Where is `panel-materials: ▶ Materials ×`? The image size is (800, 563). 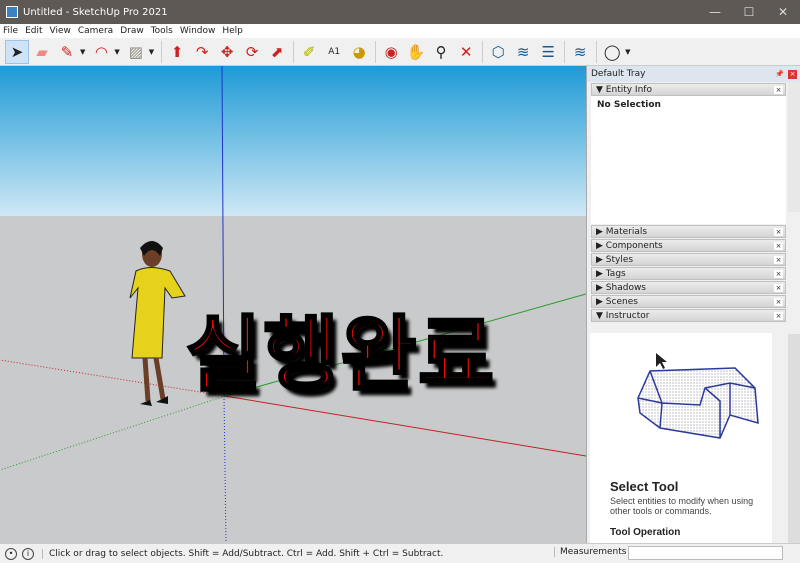
panel-materials: ▶ Materials × is located at coordinates (688, 231).